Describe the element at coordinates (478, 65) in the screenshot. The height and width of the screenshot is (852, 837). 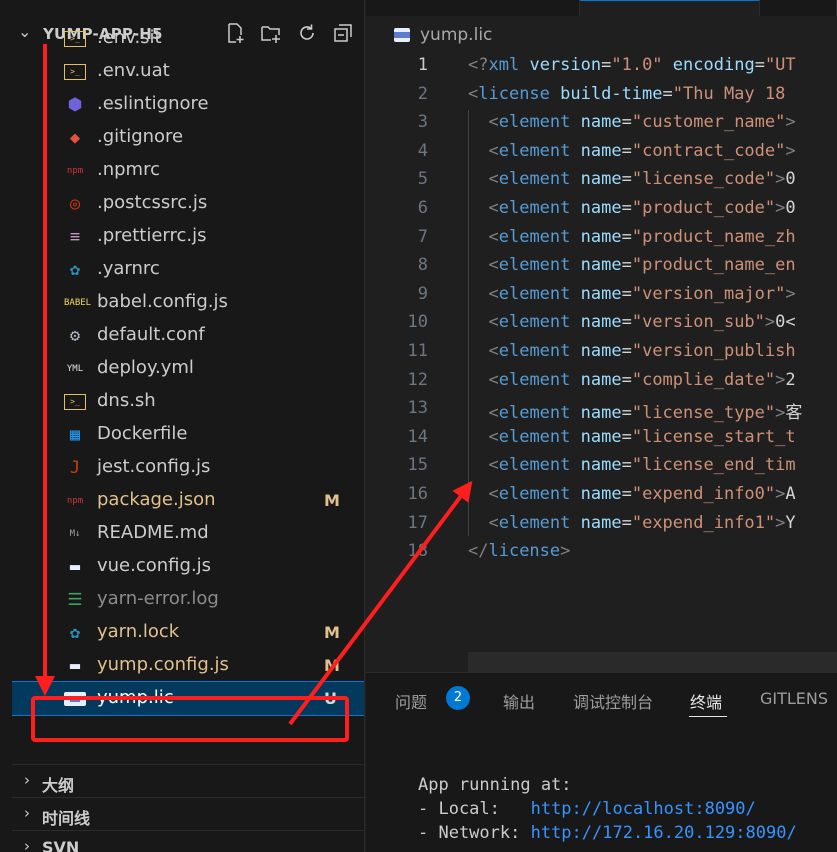
I see `code-token: <?` at that location.